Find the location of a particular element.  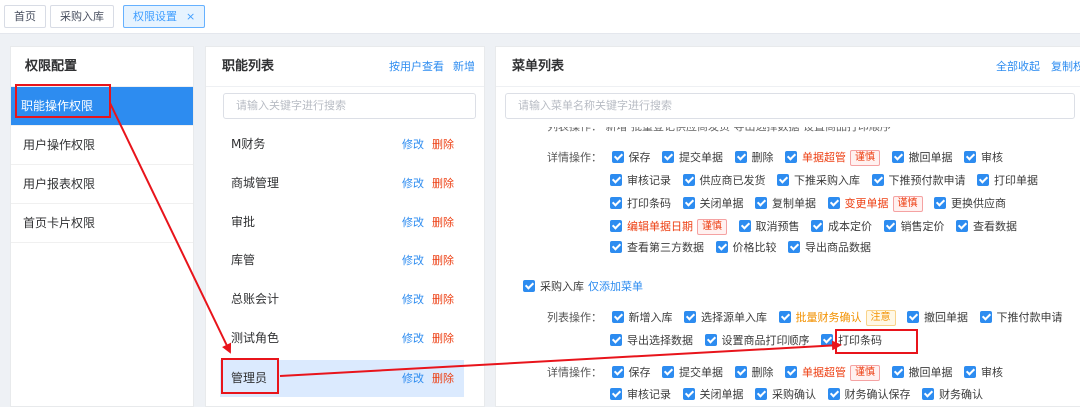

perm-checkbox: 财务确认保存 is located at coordinates (869, 395).